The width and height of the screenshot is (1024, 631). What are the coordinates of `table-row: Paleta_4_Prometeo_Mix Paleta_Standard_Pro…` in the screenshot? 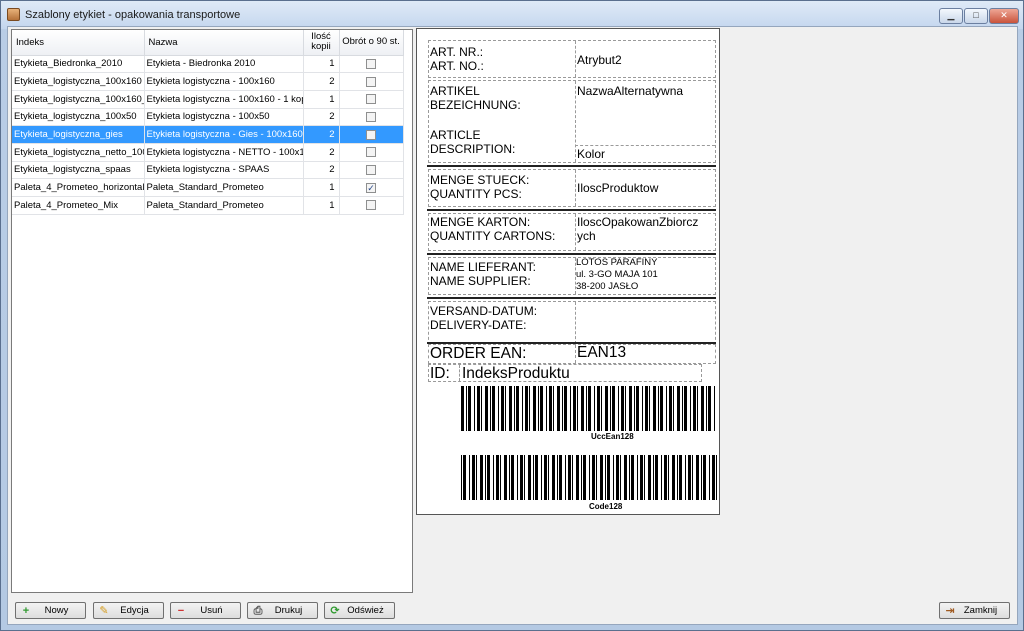 It's located at (208, 205).